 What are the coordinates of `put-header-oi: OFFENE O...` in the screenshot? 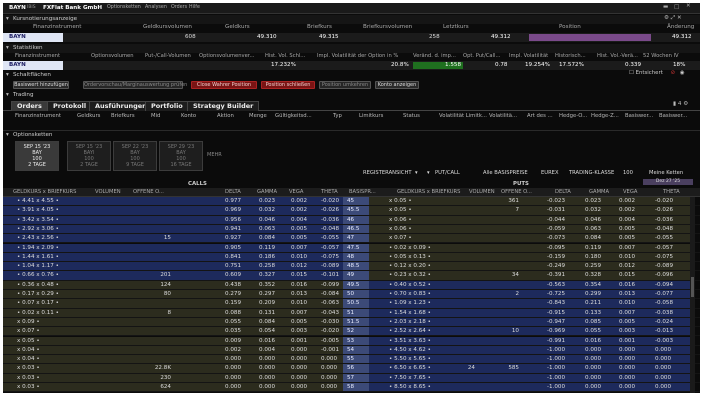 It's located at (516, 192).